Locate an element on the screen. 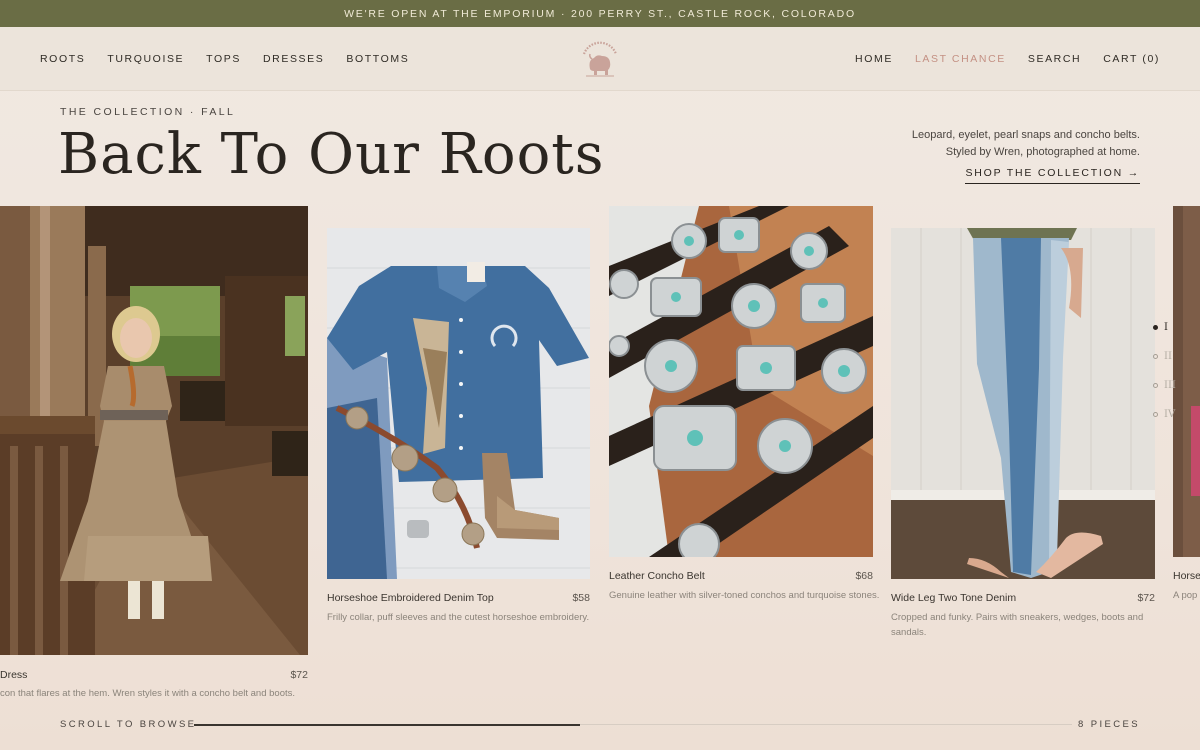 The width and height of the screenshot is (1200, 750). collection-eyebrow: THE COLLECTION · FALL is located at coordinates (148, 112).